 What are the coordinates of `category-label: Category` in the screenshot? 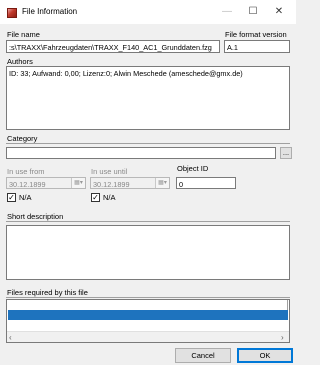 It's located at (22, 138).